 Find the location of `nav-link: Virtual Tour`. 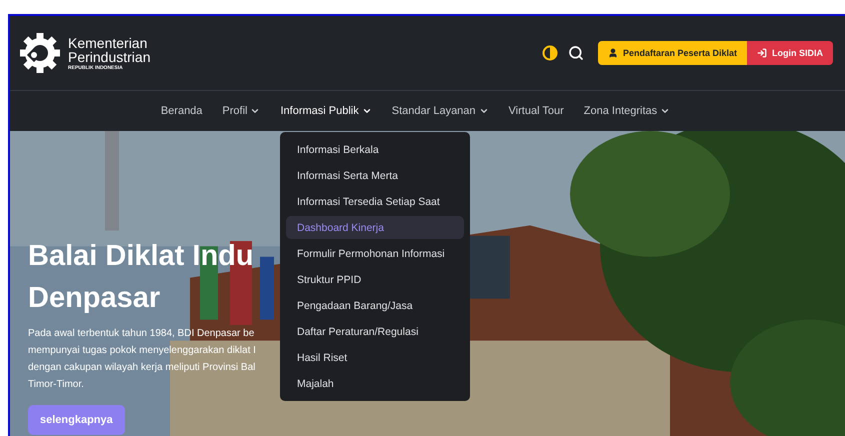

nav-link: Virtual Tour is located at coordinates (536, 111).